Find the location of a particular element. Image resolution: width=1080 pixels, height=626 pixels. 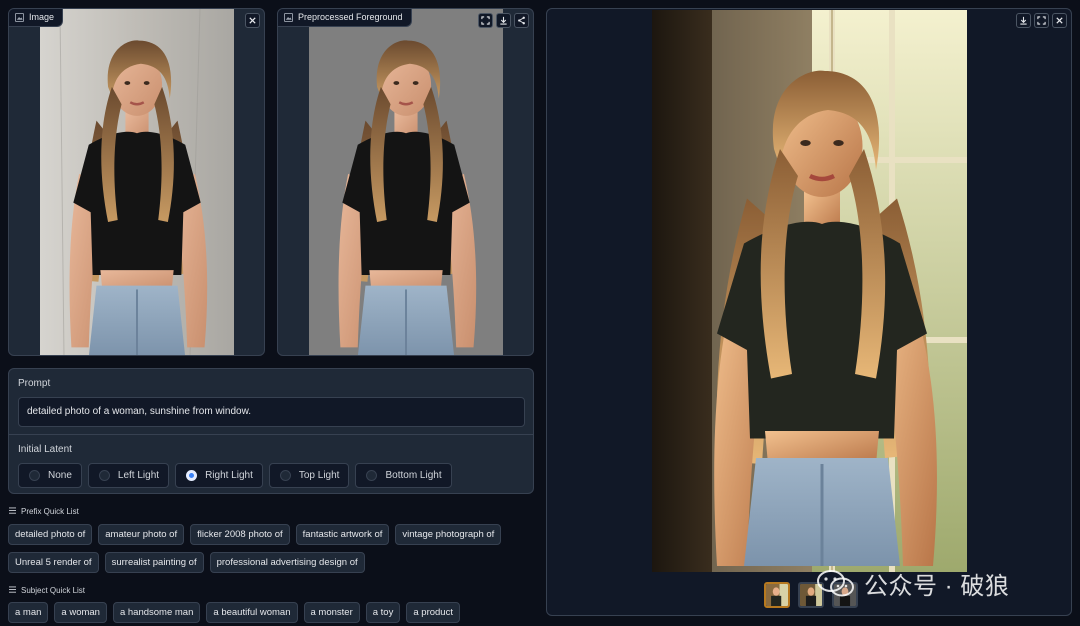

radio-bottom-light: Bottom Light is located at coordinates (403, 475).